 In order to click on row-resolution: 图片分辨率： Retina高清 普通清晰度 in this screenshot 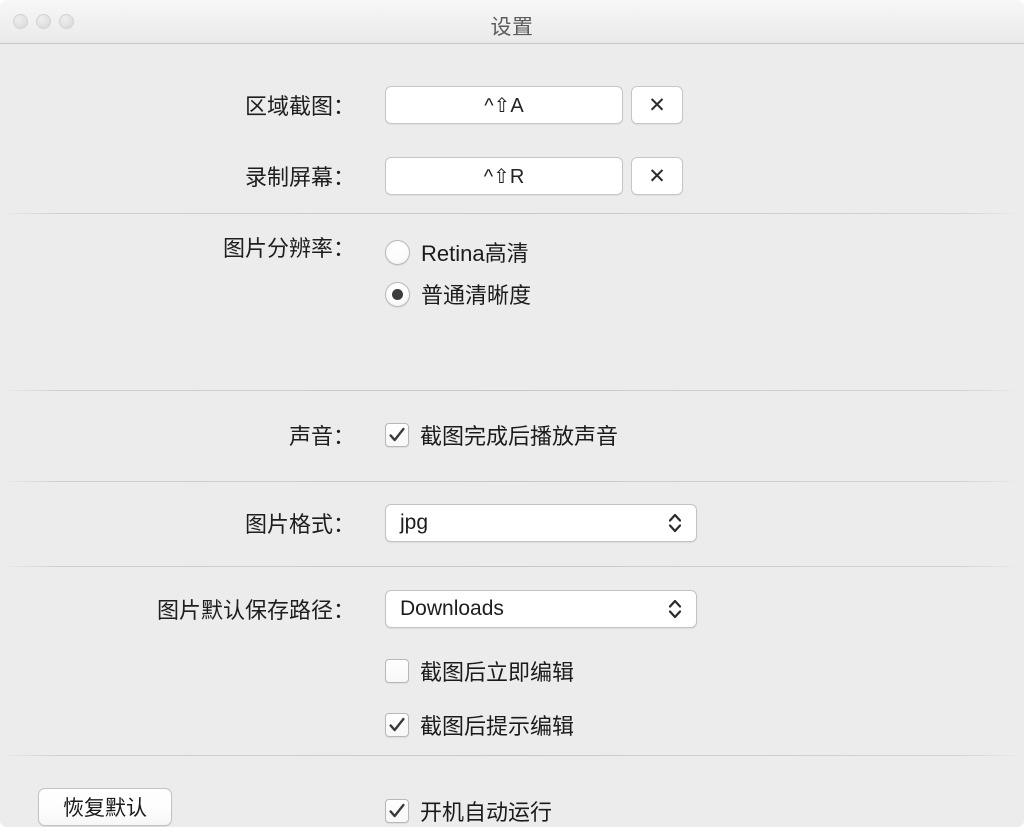, I will do `click(265, 273)`.